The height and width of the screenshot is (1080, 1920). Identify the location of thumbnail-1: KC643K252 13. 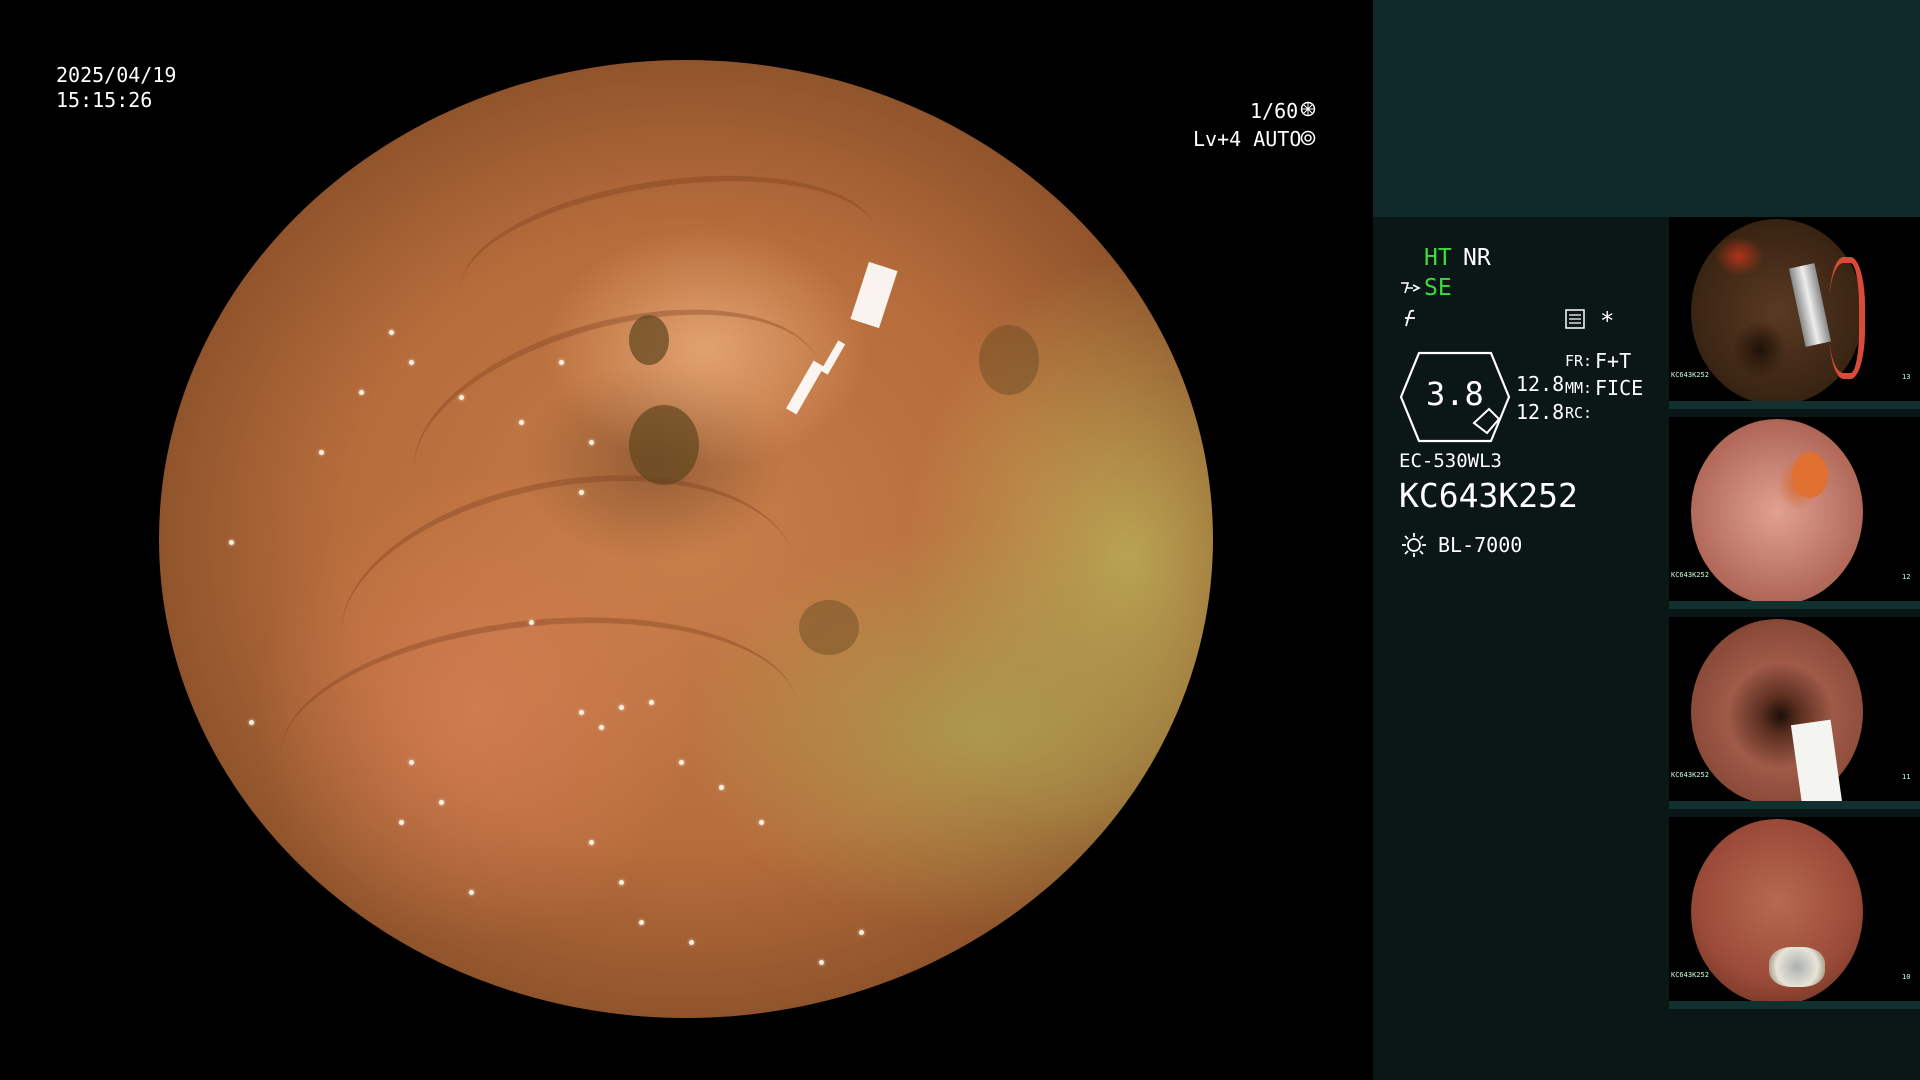
(1794, 313).